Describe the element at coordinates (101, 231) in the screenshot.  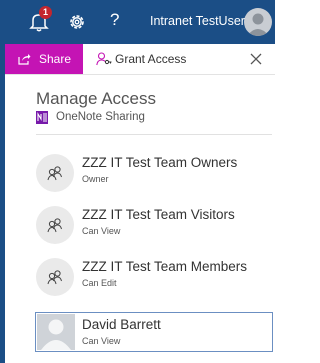
I see `group-permission: Can View` at that location.